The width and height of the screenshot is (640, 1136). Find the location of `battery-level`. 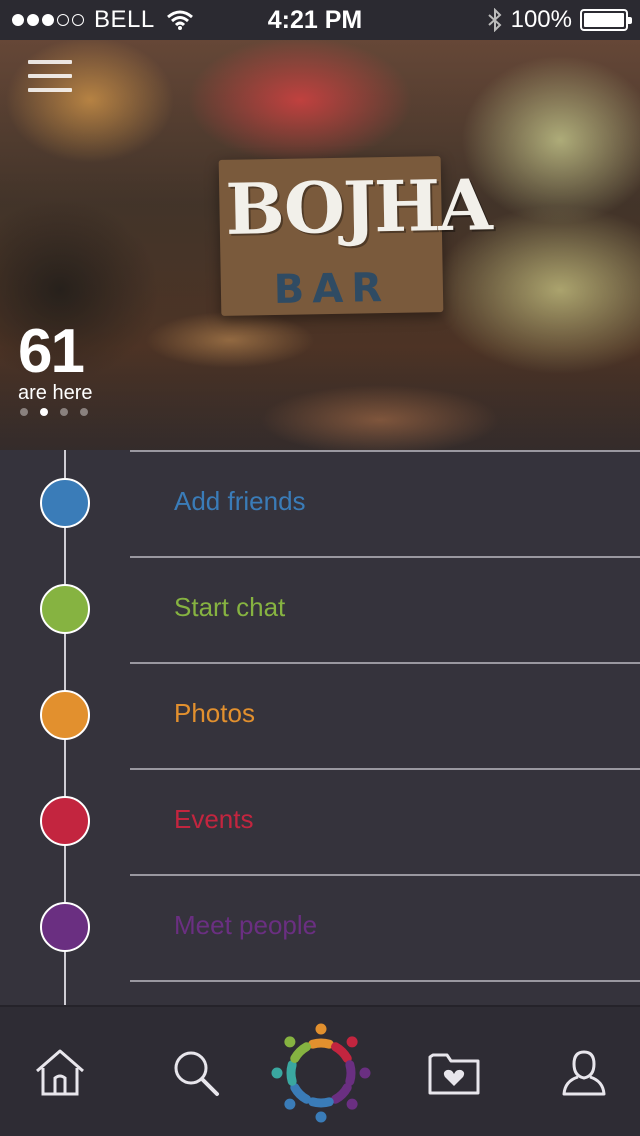

battery-level is located at coordinates (604, 20).